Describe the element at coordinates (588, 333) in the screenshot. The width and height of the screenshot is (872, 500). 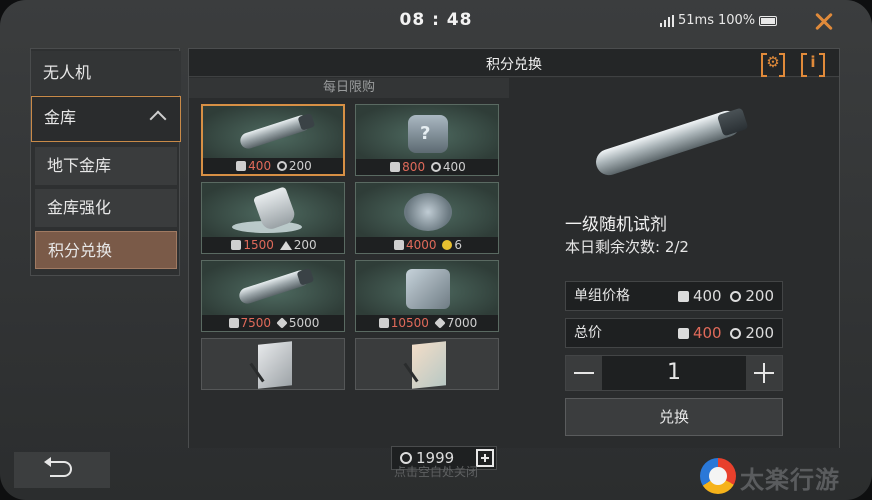
I see `total-price-label: 总价` at that location.